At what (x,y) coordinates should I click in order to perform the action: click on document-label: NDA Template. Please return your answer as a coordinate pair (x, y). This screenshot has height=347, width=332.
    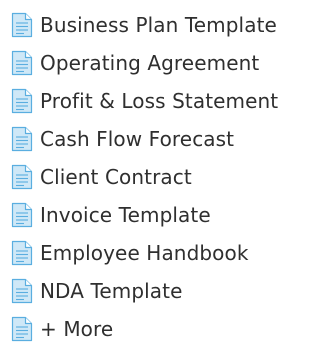
    Looking at the image, I should click on (111, 291).